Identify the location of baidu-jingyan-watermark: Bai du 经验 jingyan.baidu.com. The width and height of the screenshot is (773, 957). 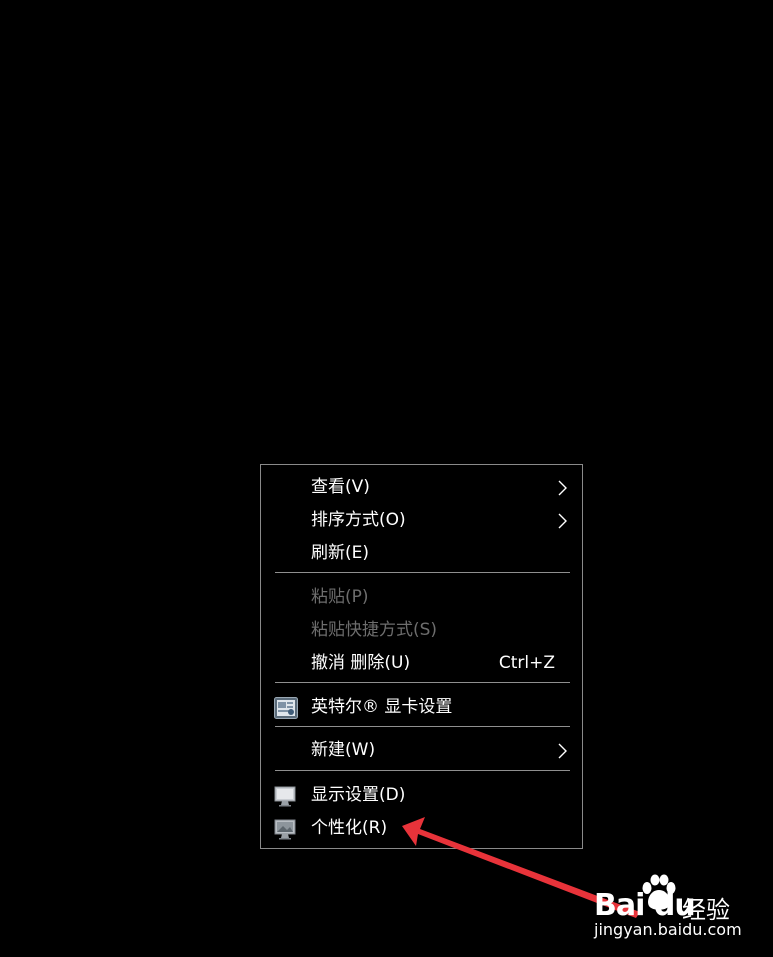
(678, 908).